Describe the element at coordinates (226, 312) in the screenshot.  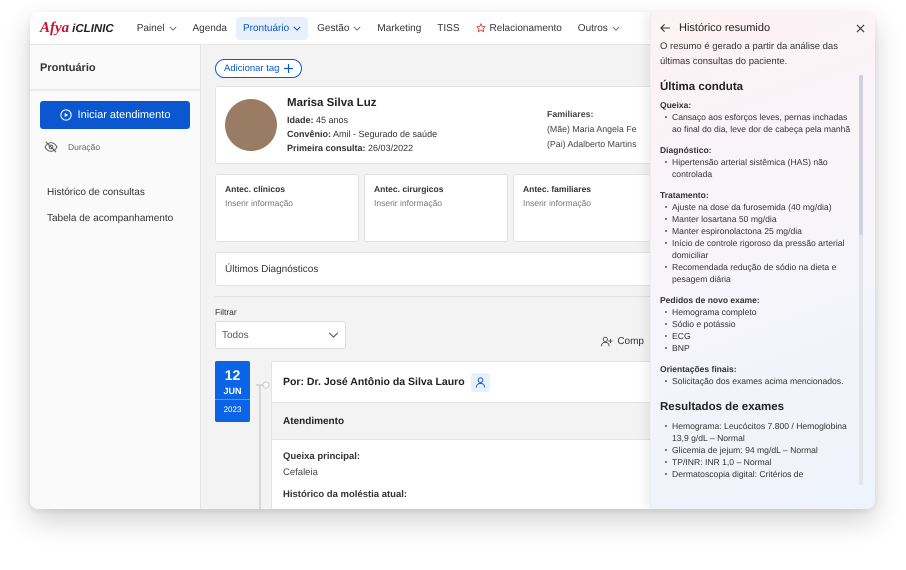
I see `filter-label: Filtrar` at that location.